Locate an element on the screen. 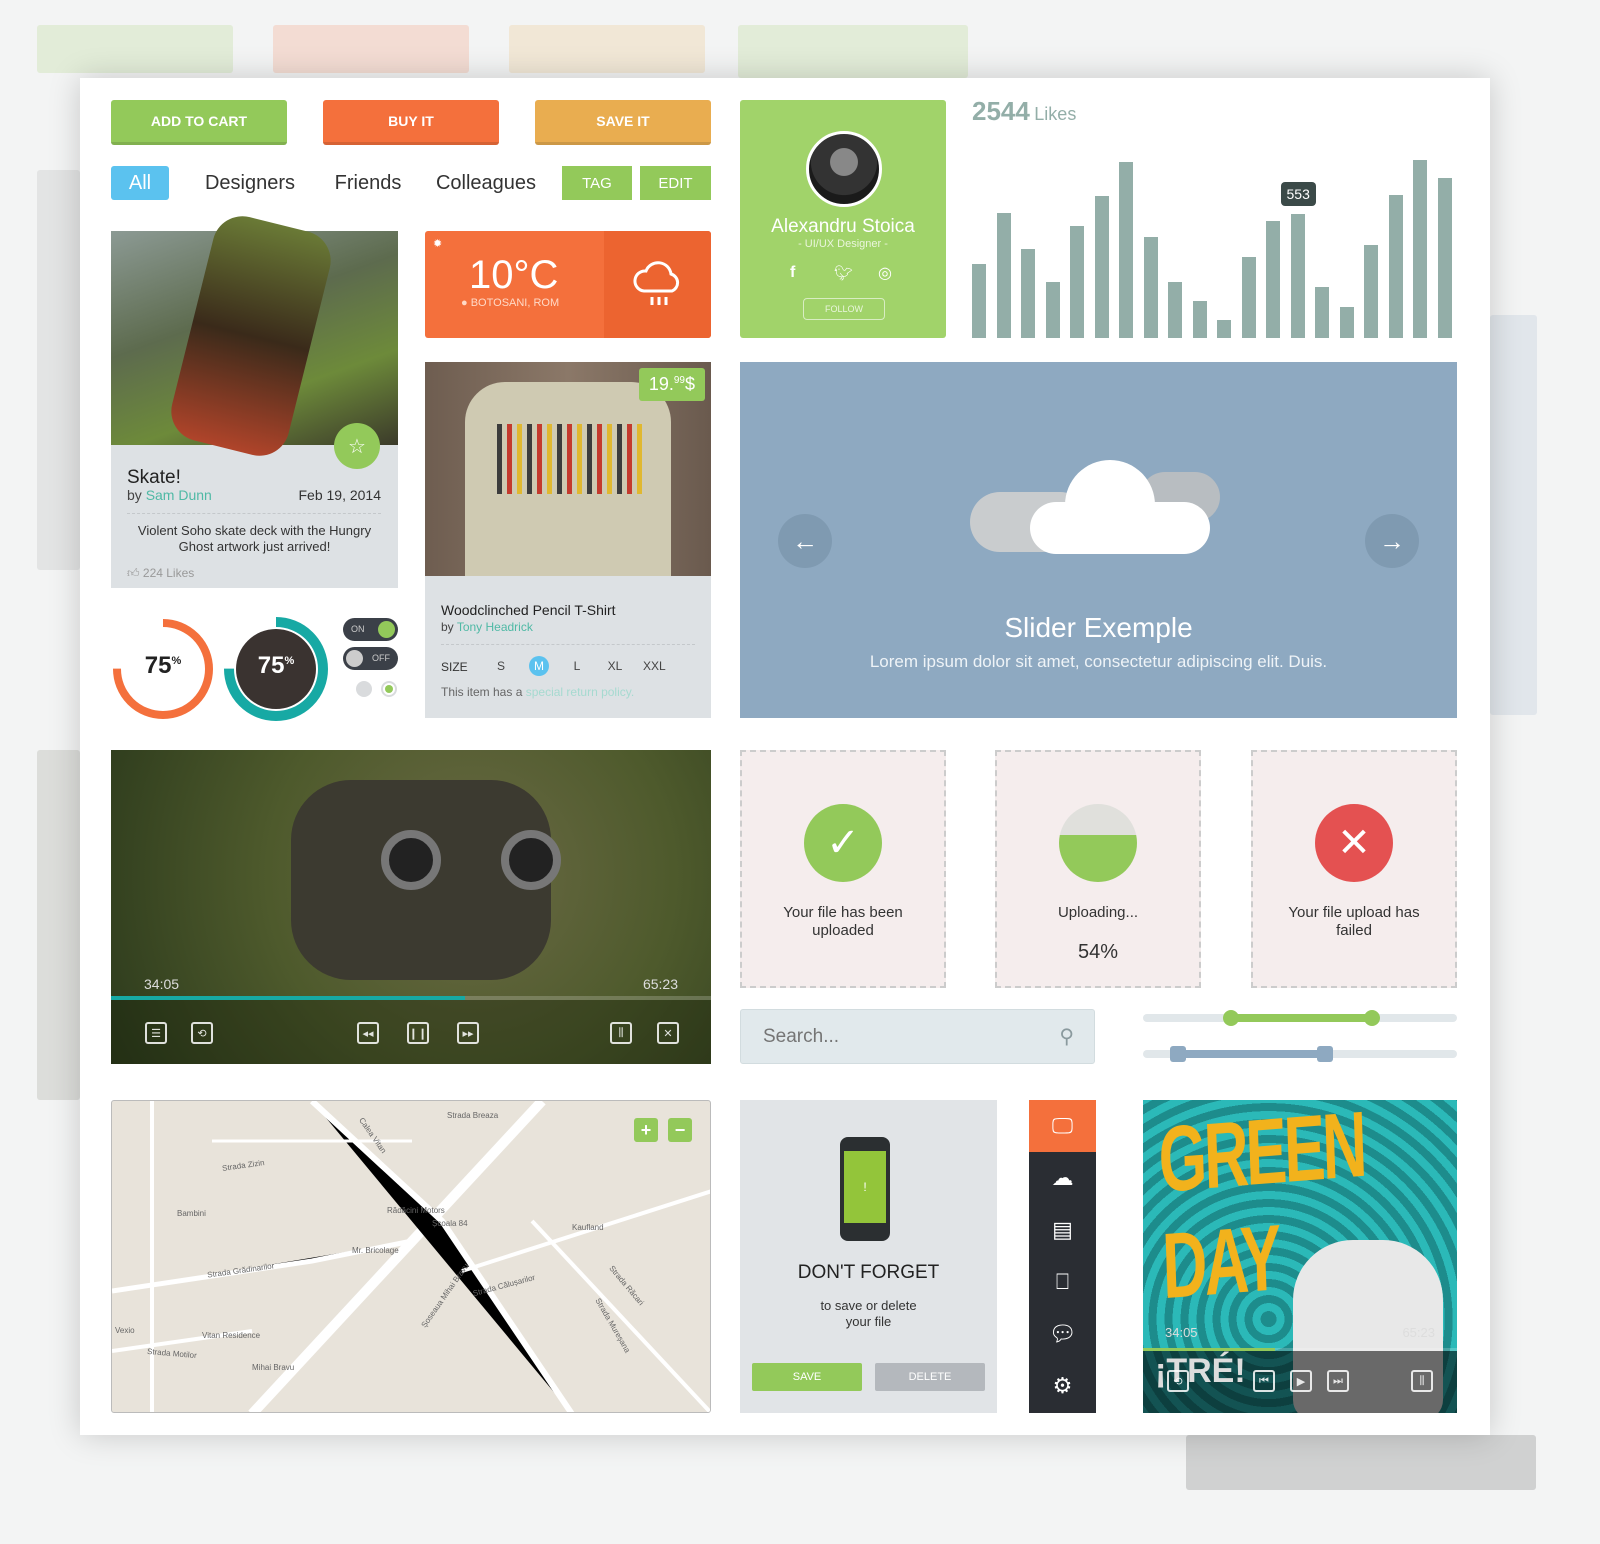 This screenshot has height=1544, width=1600. slider-title: Slider Exemple is located at coordinates (1098, 627).